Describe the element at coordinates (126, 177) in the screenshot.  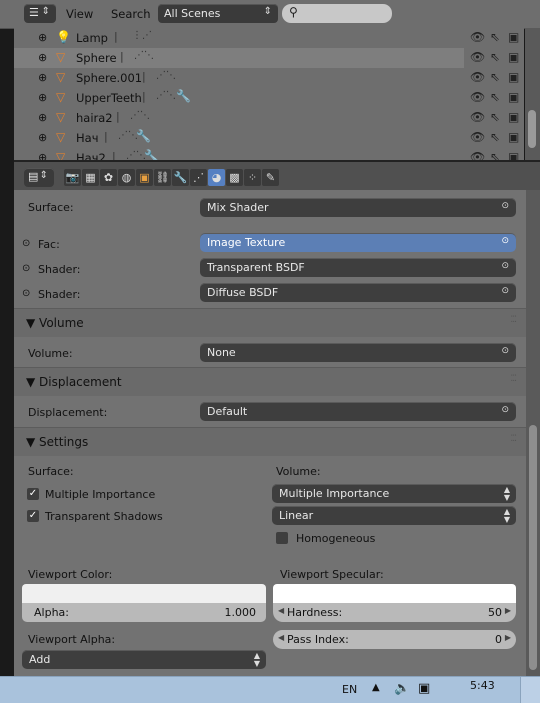
I see `tab-world: ◍` at that location.